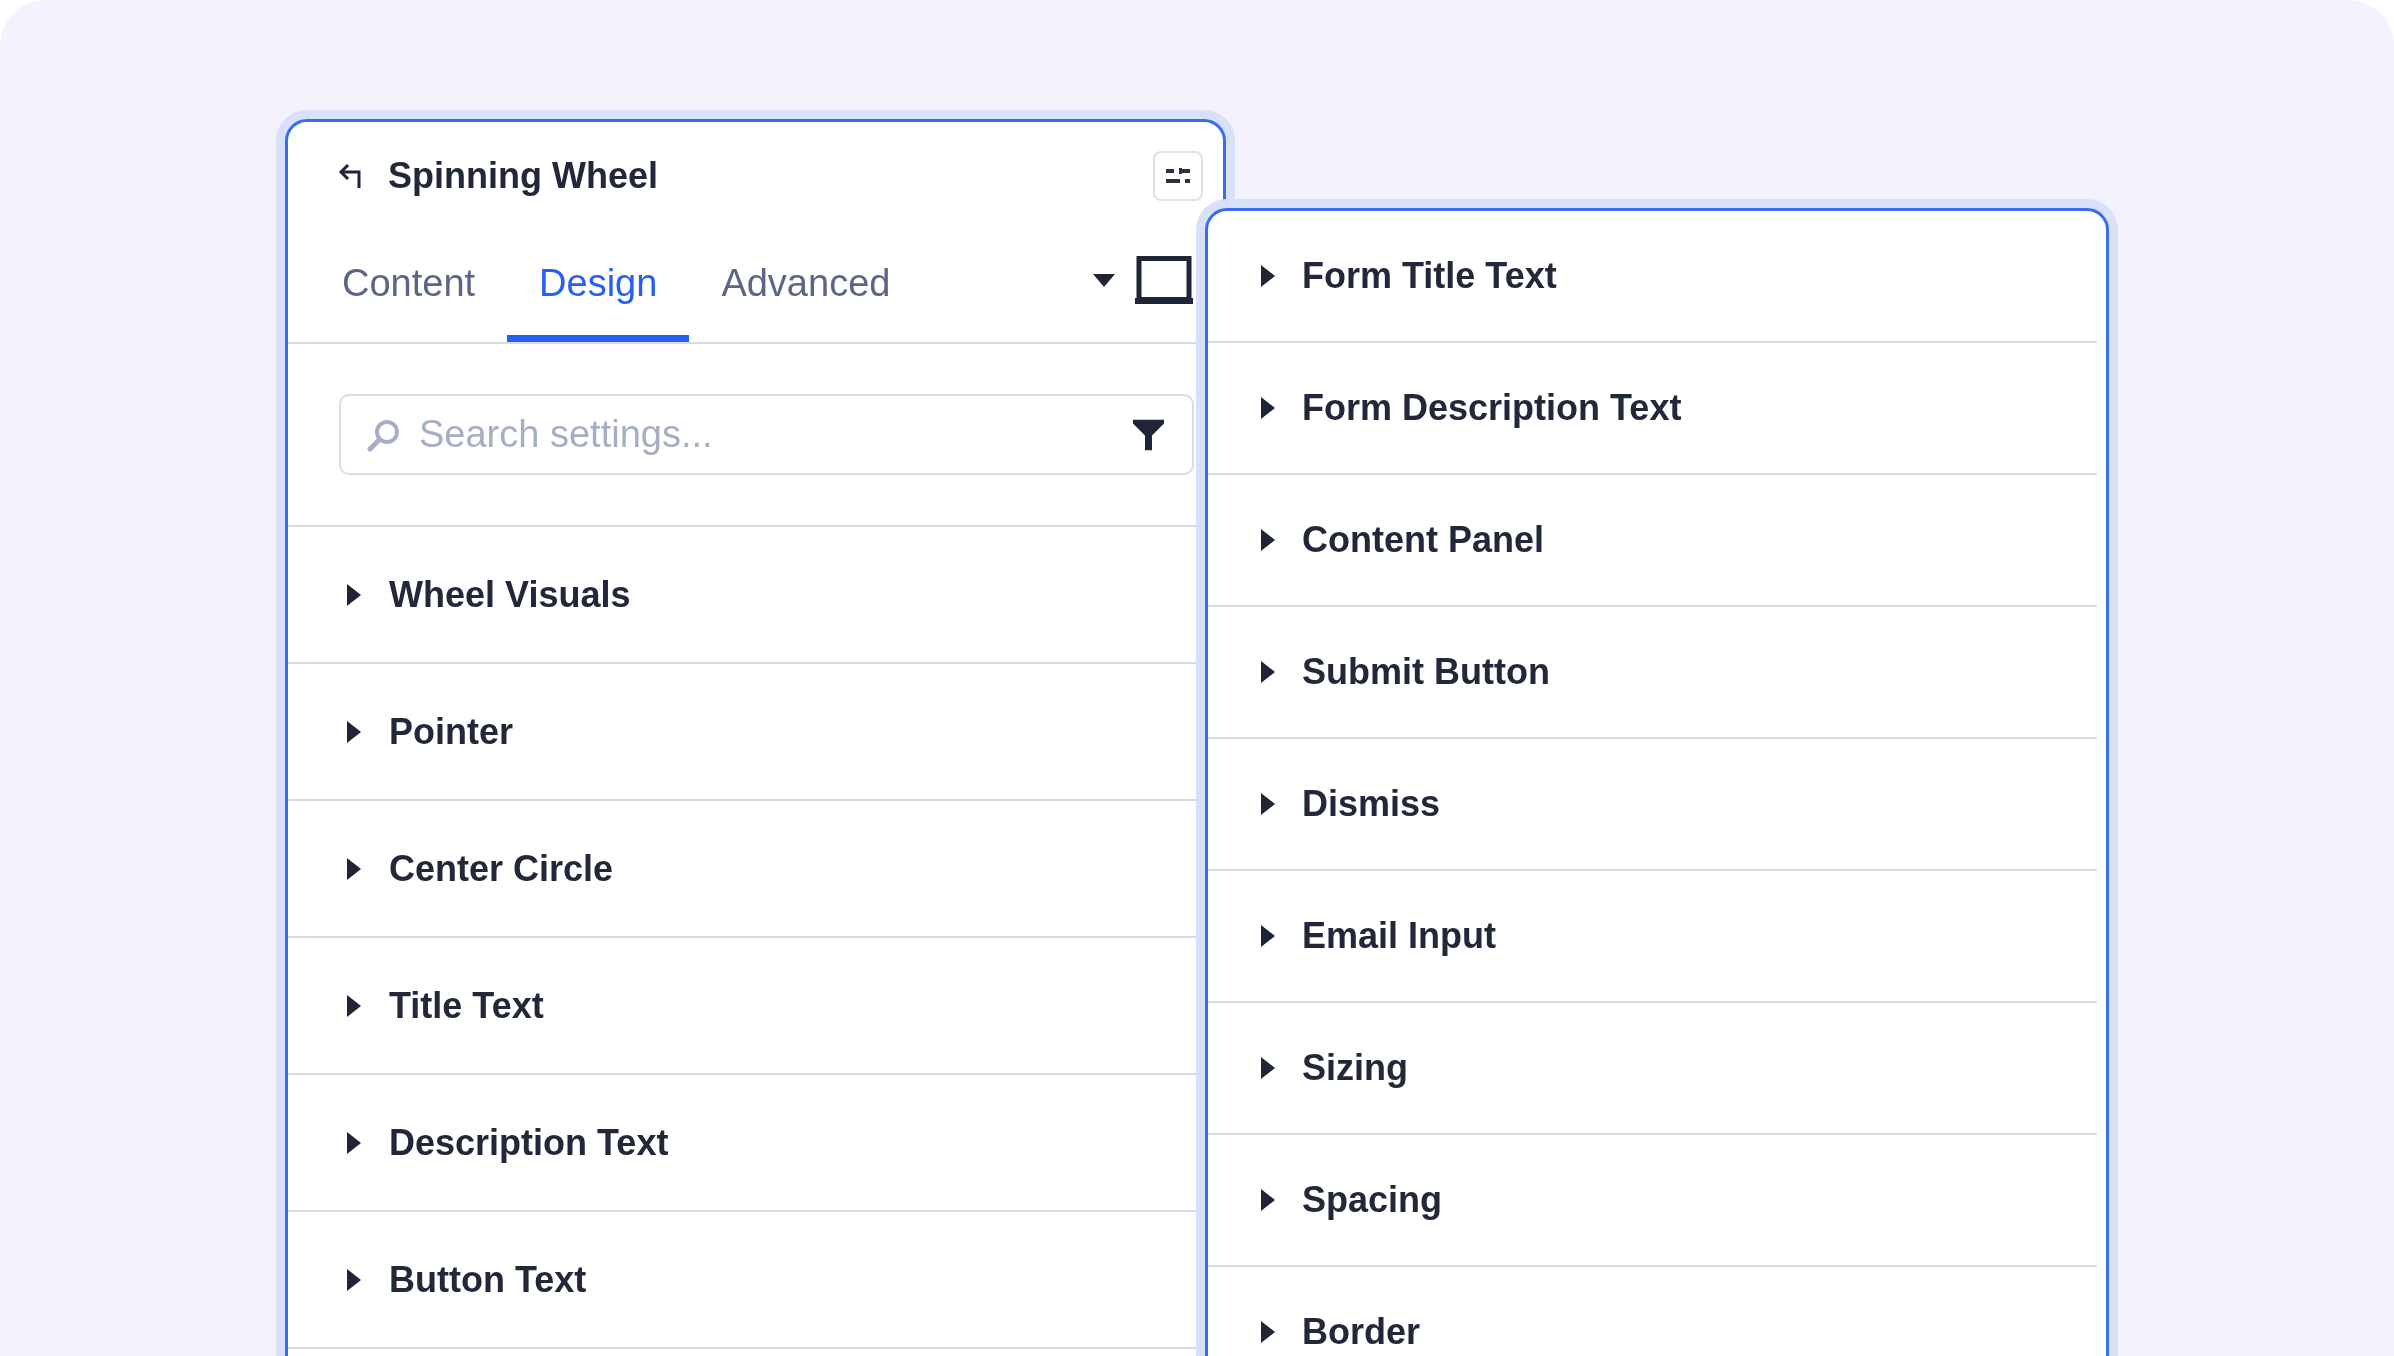 This screenshot has width=2394, height=1356. What do you see at coordinates (1652, 937) in the screenshot?
I see `accordion-header: Email Input` at bounding box center [1652, 937].